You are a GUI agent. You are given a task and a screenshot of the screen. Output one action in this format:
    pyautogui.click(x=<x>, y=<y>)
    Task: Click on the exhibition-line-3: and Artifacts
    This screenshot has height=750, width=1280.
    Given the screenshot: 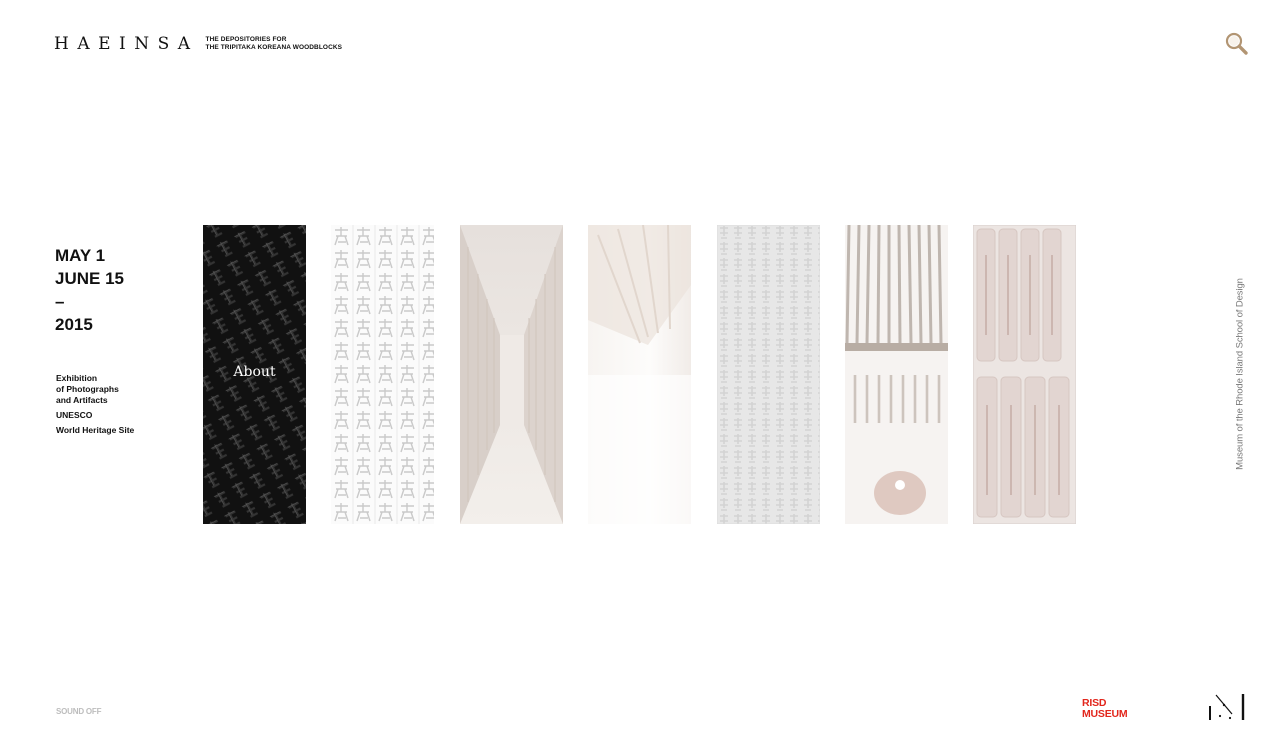 What is the action you would take?
    pyautogui.click(x=82, y=400)
    